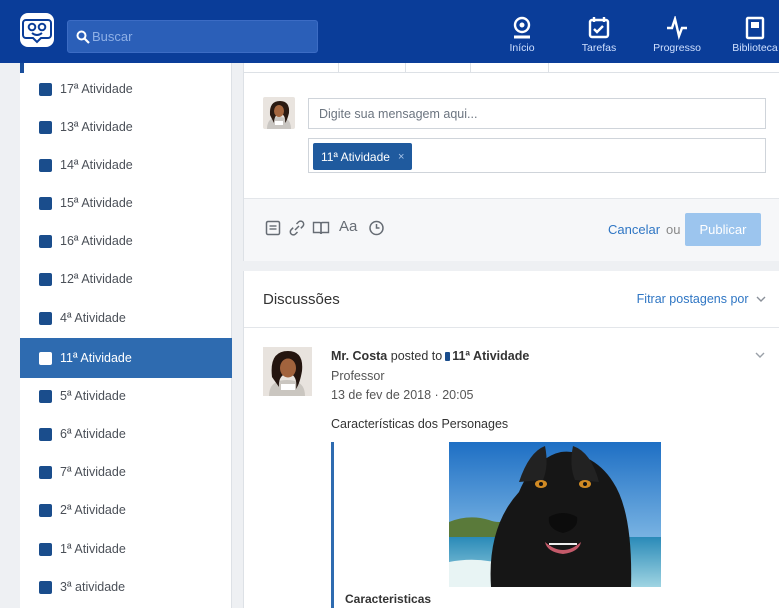 Image resolution: width=779 pixels, height=608 pixels. Describe the element at coordinates (96, 203) in the screenshot. I see `sidebar-item-label: 15ª Atividade` at that location.